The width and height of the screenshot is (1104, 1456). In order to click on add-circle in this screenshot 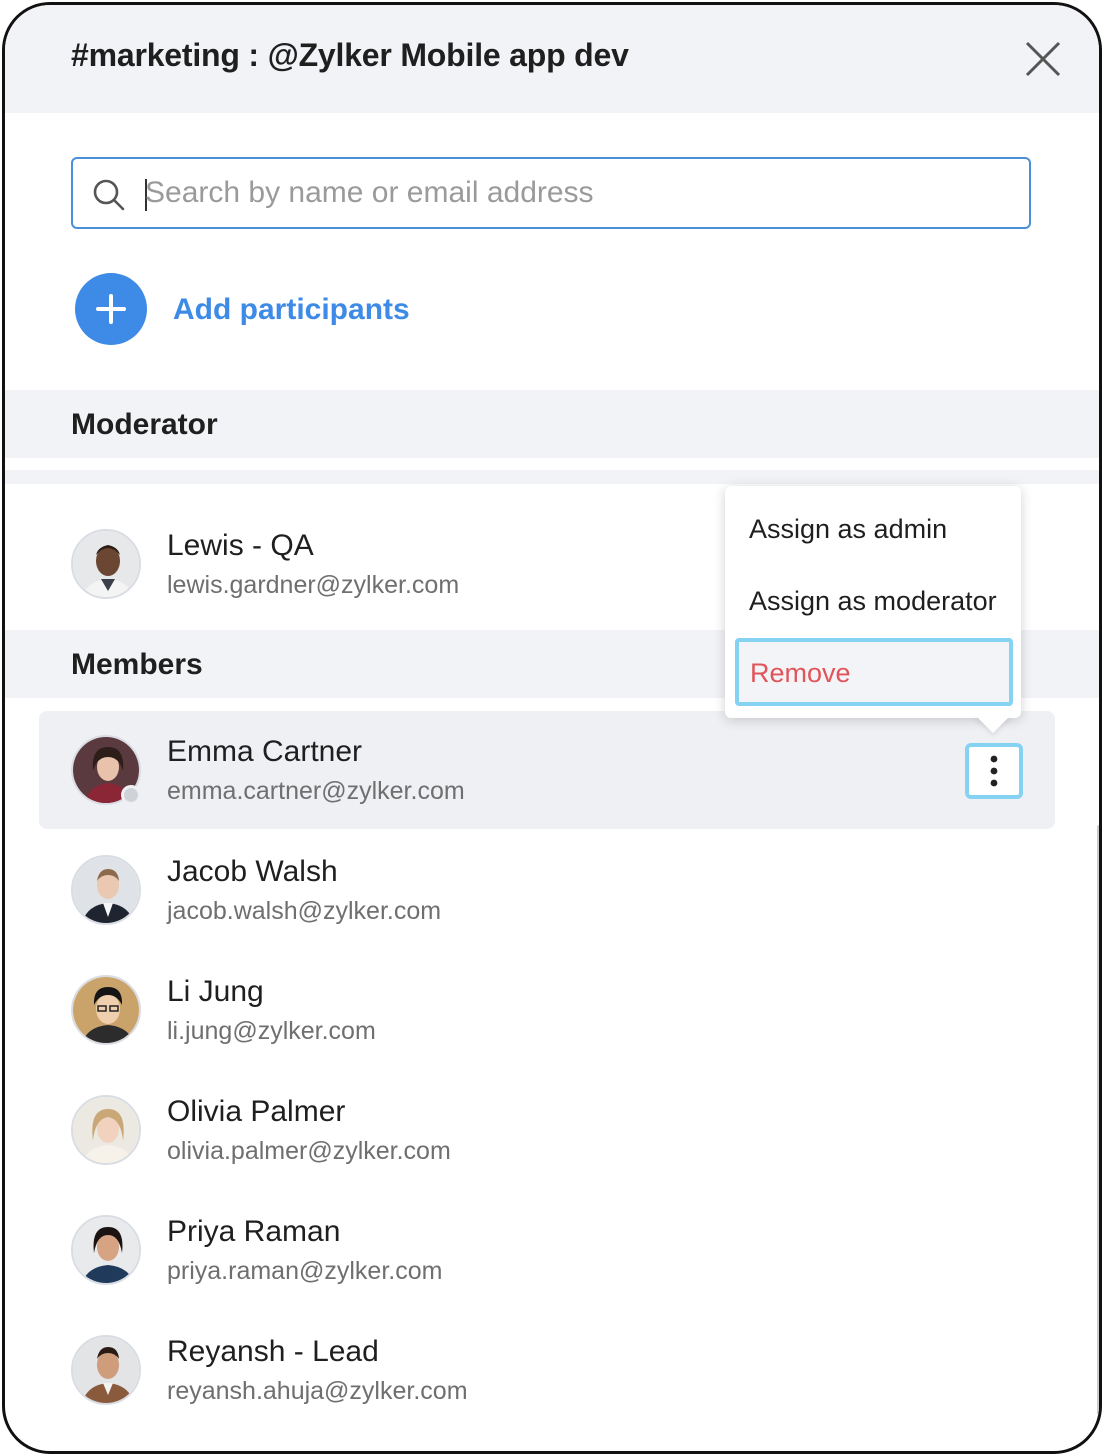, I will do `click(111, 309)`.